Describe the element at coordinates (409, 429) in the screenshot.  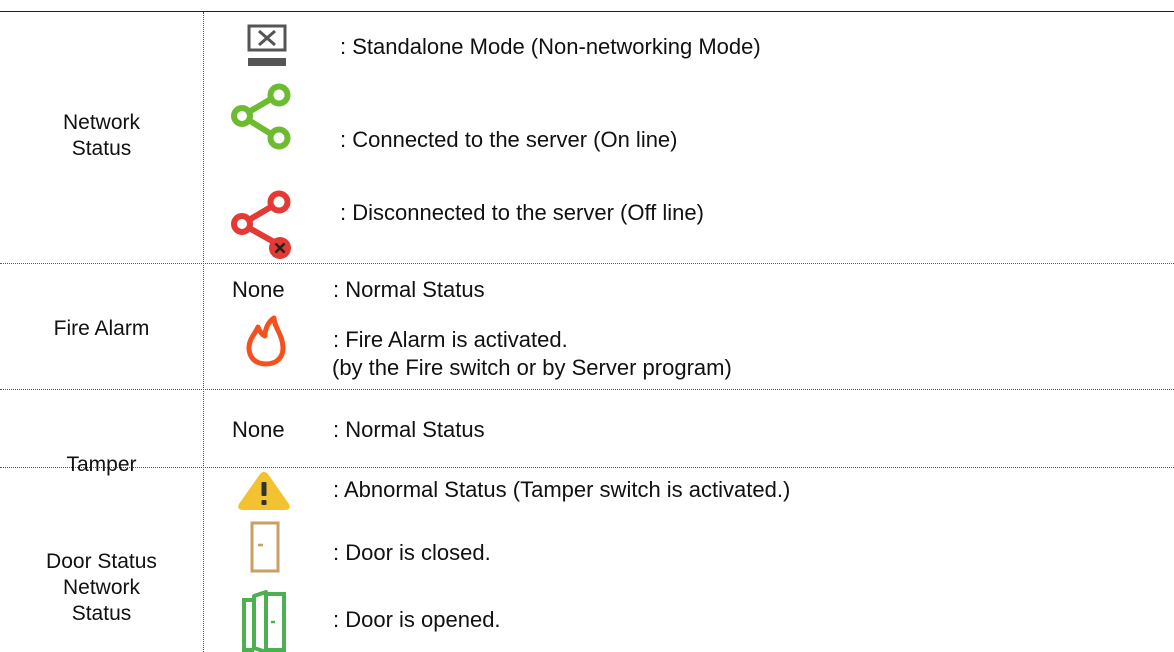
I see `tamper-normal-status-text: : Normal Status` at that location.